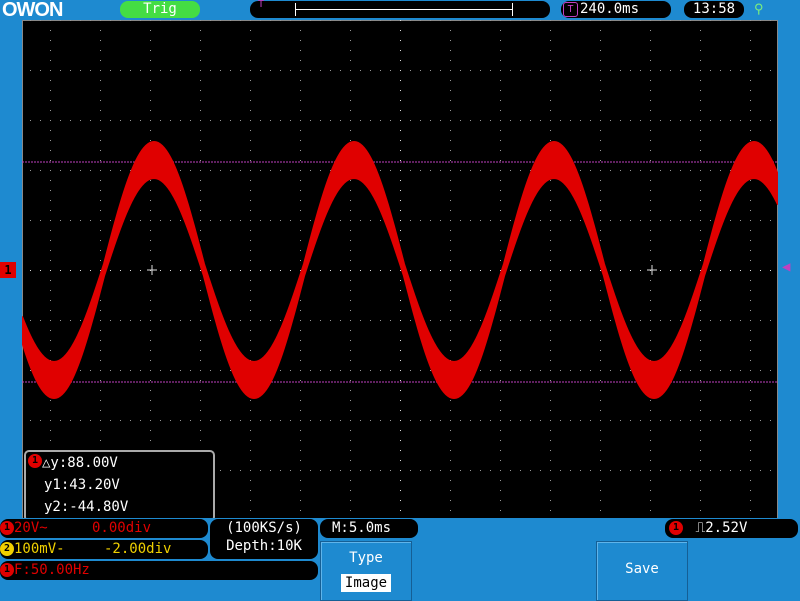 This screenshot has width=800, height=601. I want to click on trigger-info: 1 ⎍2.52V, so click(731, 528).